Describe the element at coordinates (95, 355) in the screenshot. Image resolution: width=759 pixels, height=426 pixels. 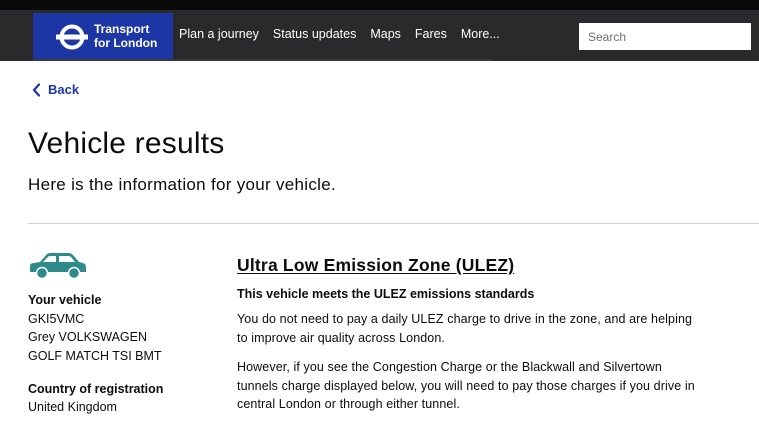
I see `vehicle-model: GOLF MATCH TSI BMT` at that location.